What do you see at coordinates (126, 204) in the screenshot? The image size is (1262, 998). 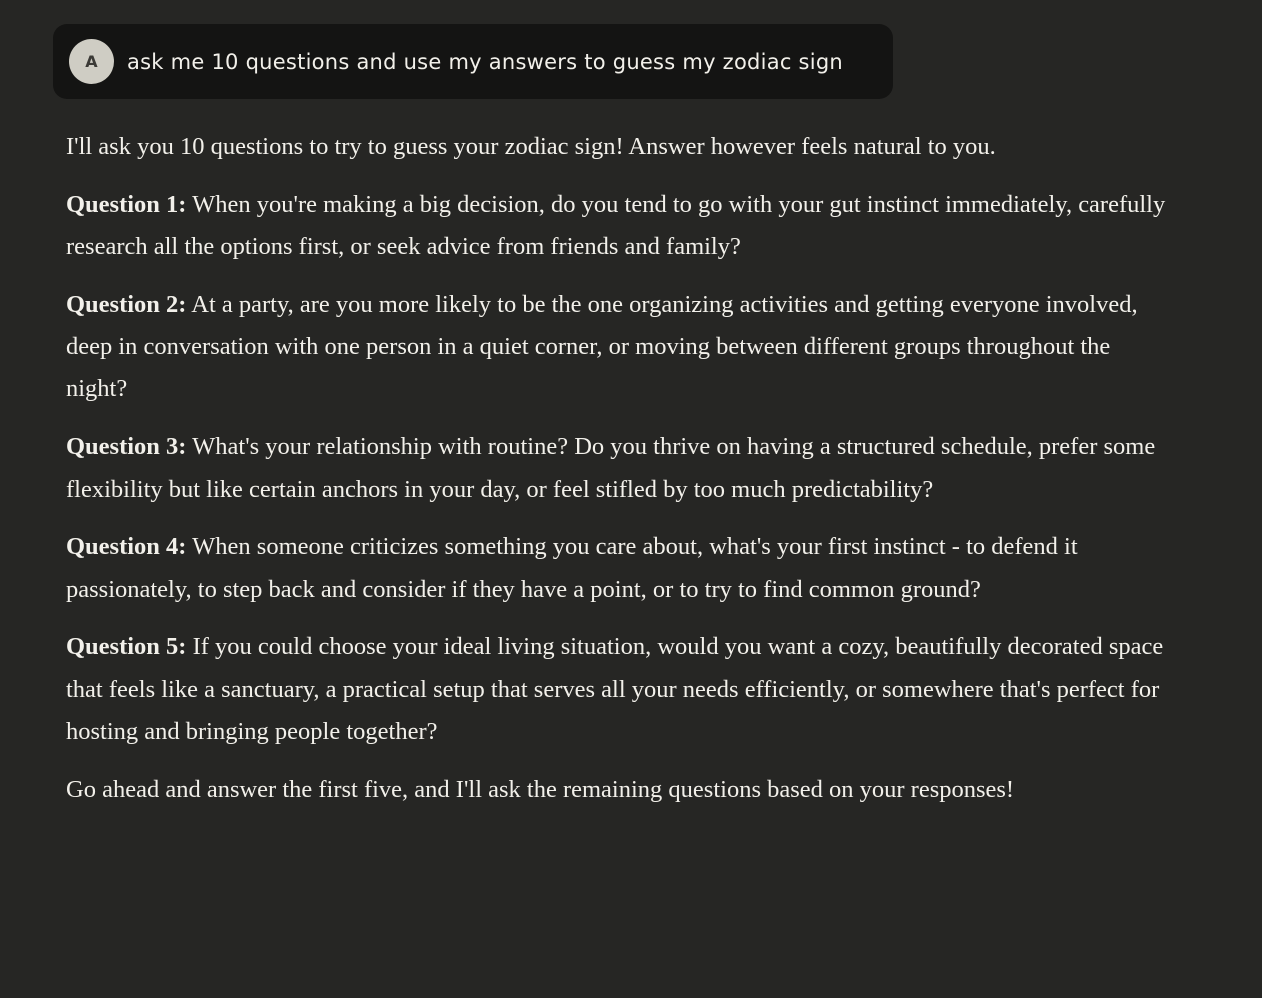 I see `question-label: Question 1:` at bounding box center [126, 204].